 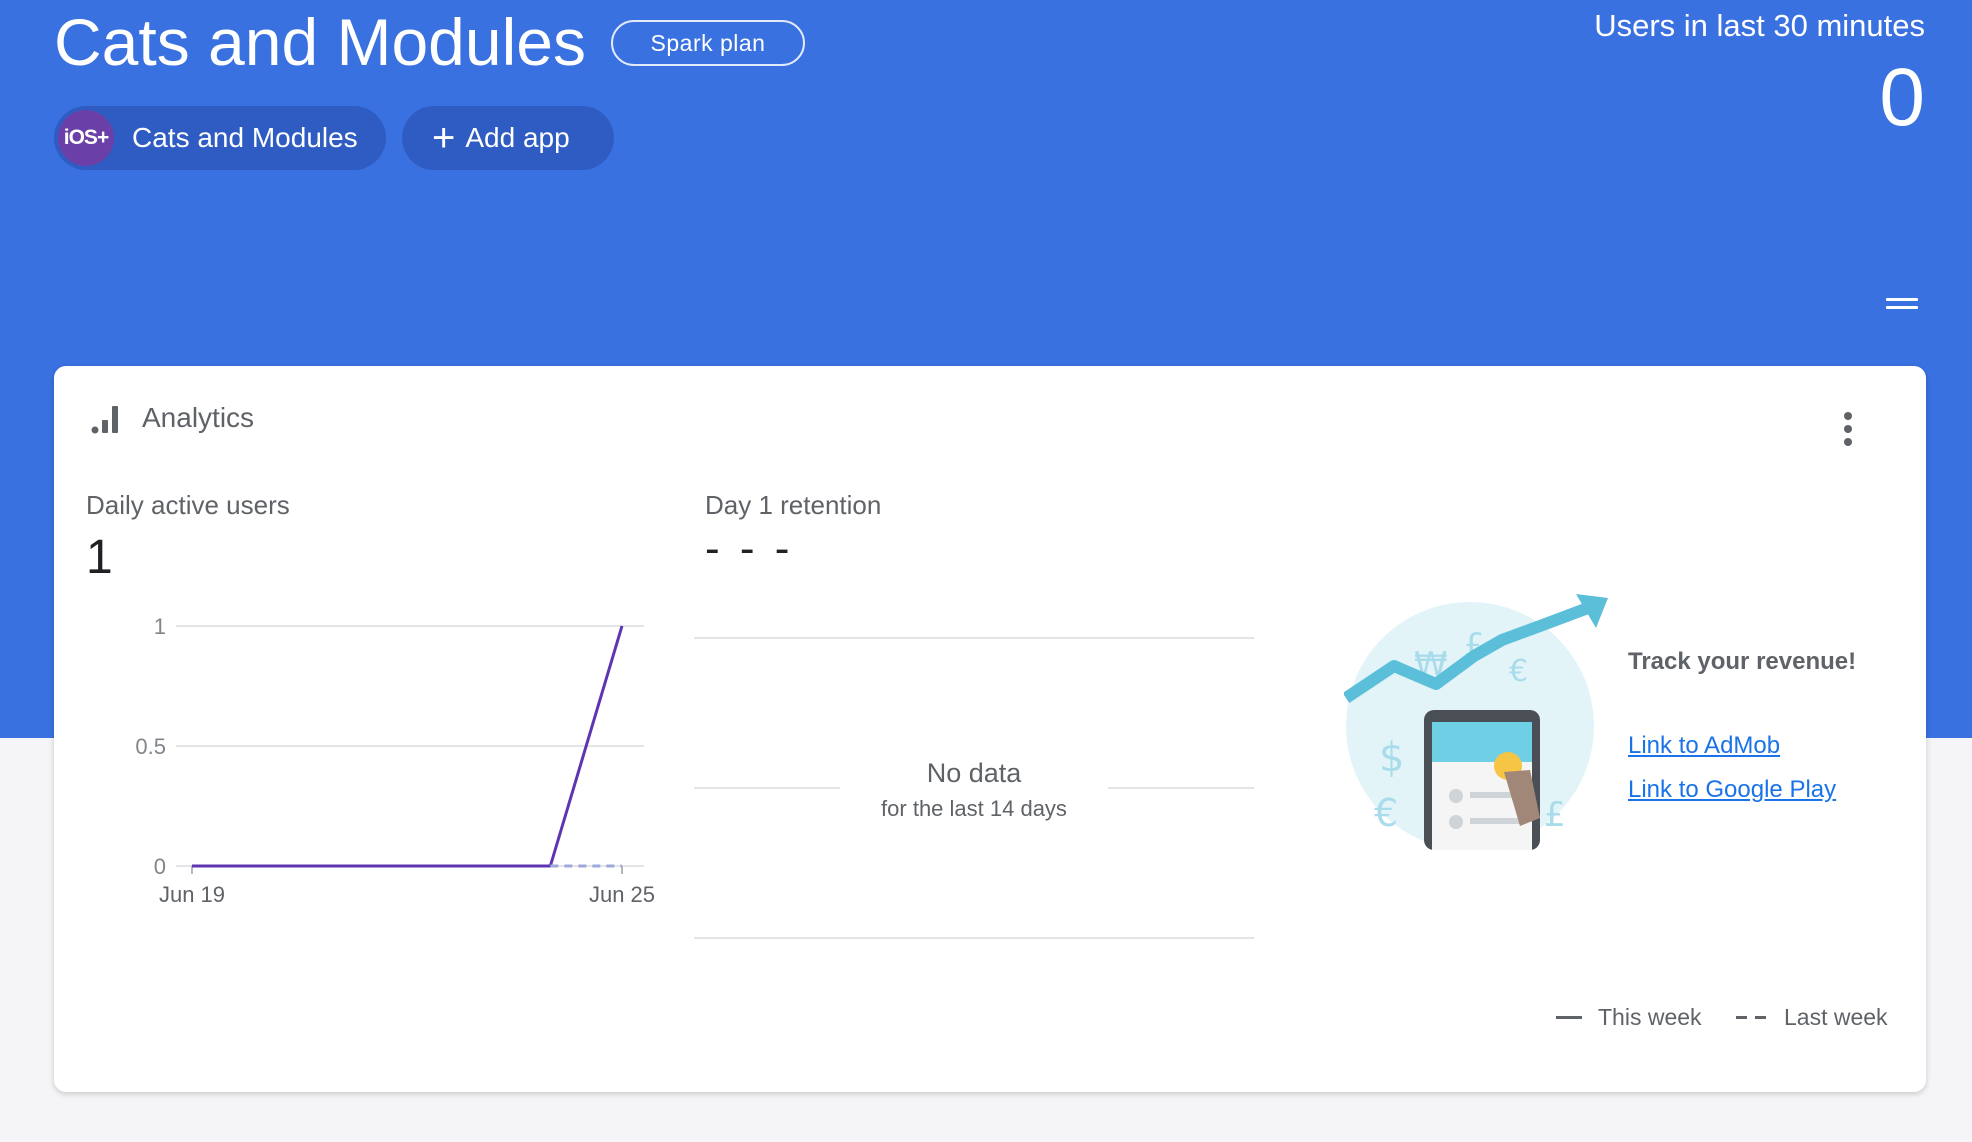 I want to click on retention-value: - - -, so click(x=749, y=548).